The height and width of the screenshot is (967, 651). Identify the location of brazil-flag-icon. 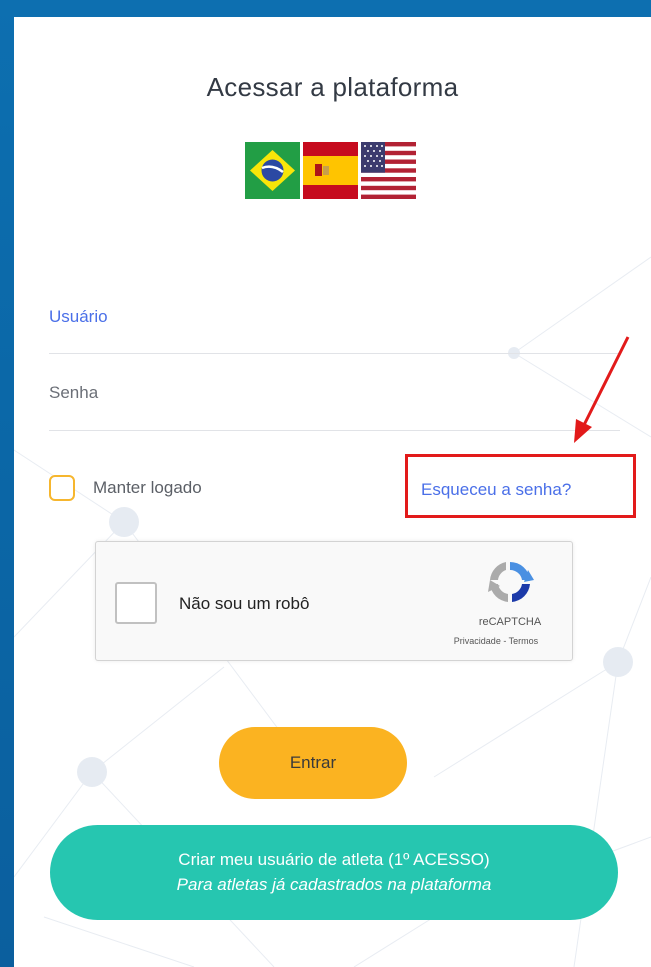
(272, 170).